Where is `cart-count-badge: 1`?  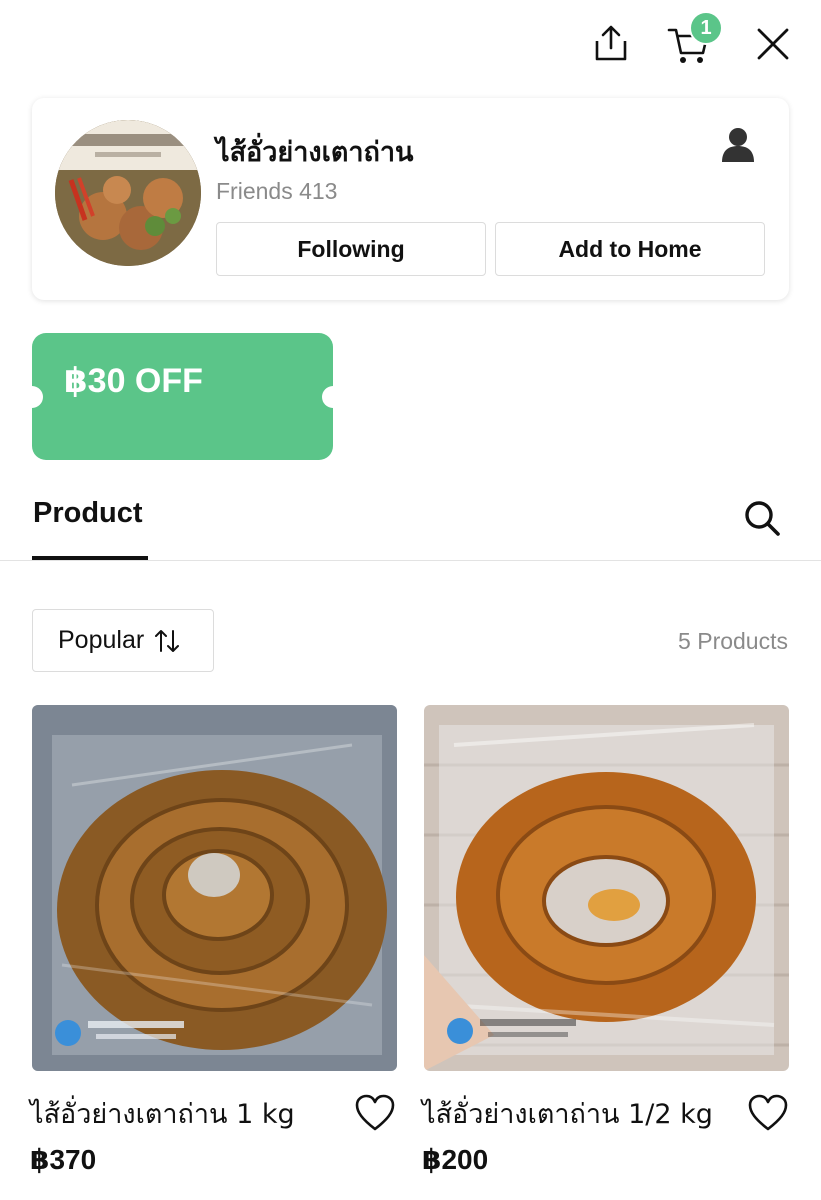
cart-count-badge: 1 is located at coordinates (706, 28).